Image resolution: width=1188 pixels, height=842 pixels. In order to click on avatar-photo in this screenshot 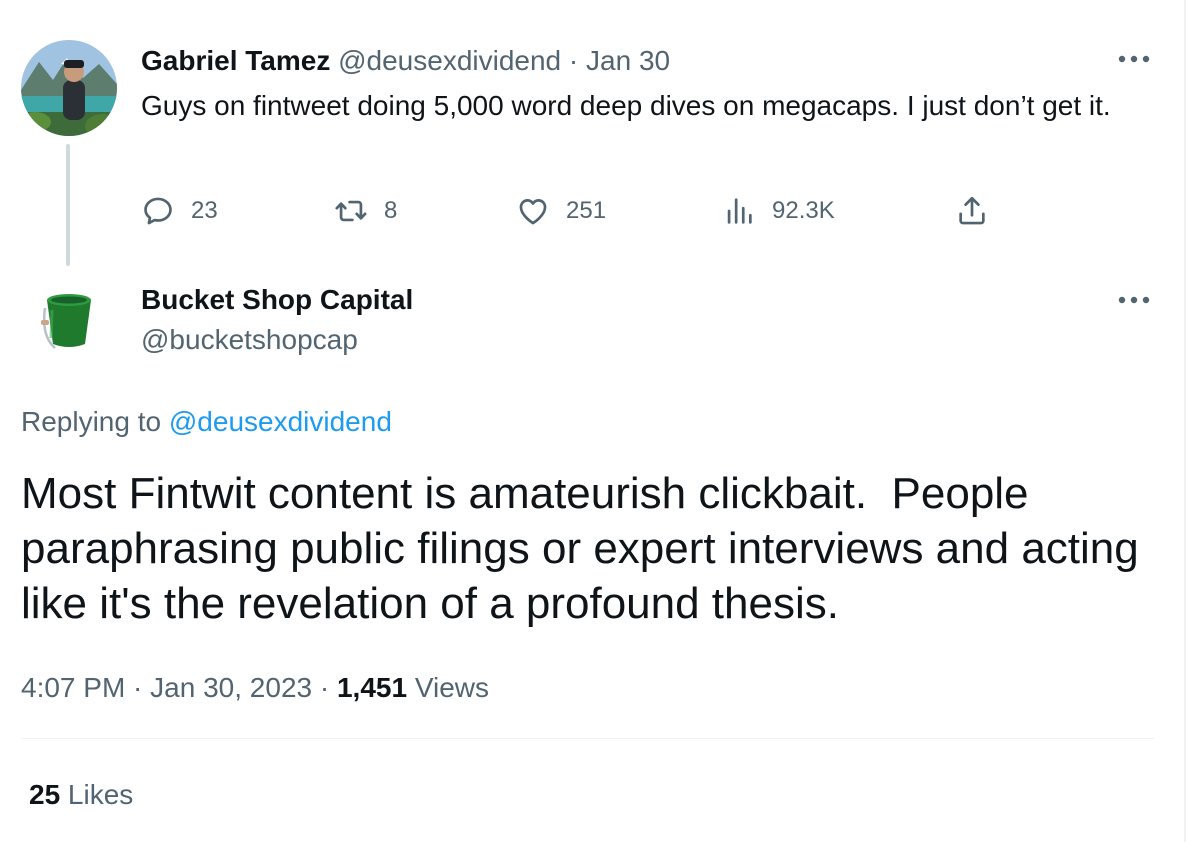, I will do `click(69, 88)`.